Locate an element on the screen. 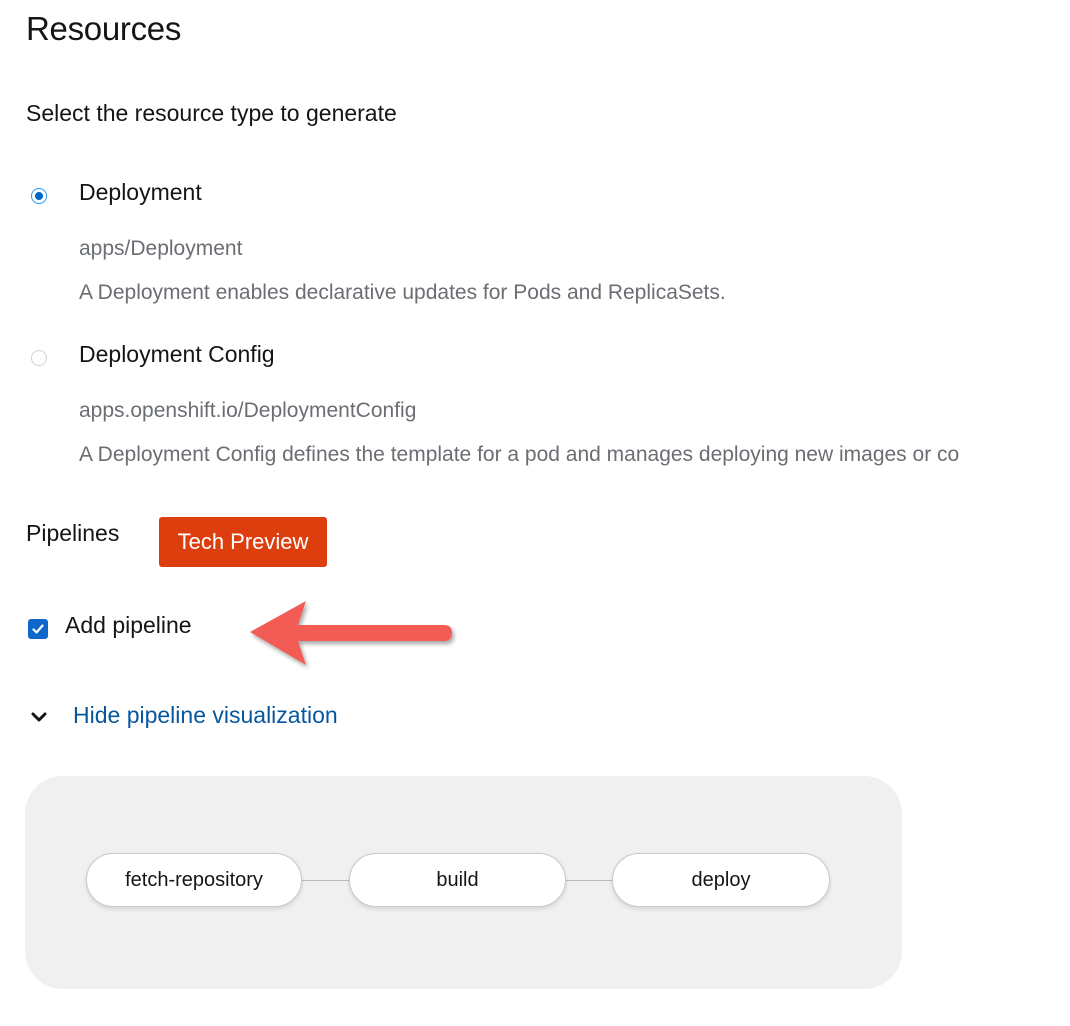 This screenshot has width=1070, height=1026. task-node-build: build is located at coordinates (457, 880).